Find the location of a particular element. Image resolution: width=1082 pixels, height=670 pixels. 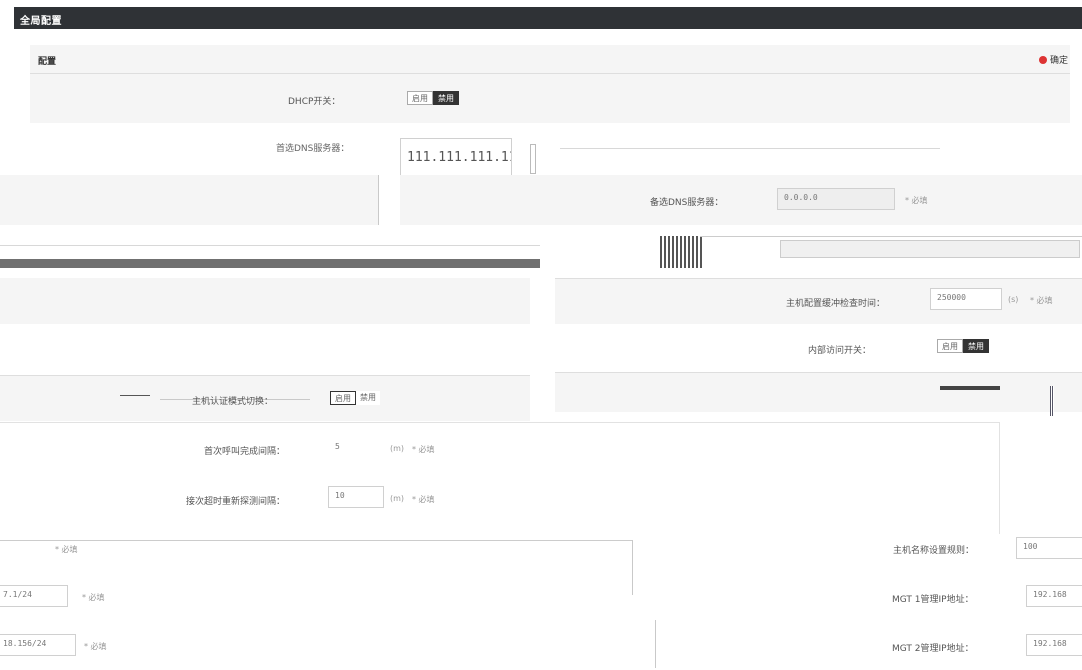

backup-dns-label: 备选DNS服务器： is located at coordinates (687, 203).